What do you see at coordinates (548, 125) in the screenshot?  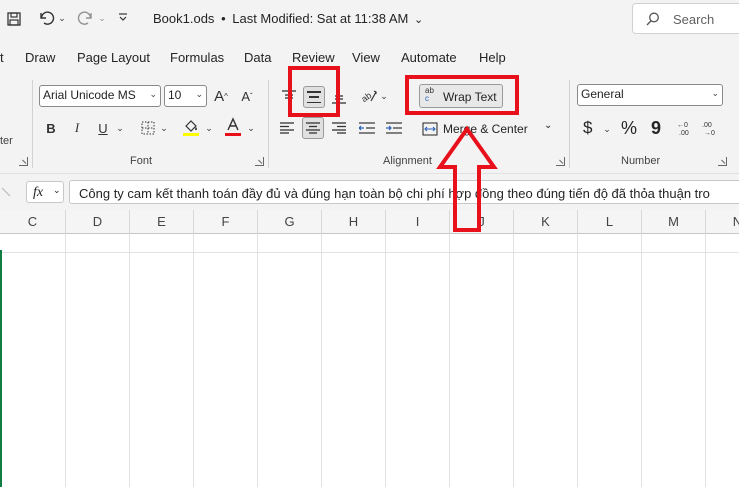 I see `merge-dropdown-icon: ⌄` at bounding box center [548, 125].